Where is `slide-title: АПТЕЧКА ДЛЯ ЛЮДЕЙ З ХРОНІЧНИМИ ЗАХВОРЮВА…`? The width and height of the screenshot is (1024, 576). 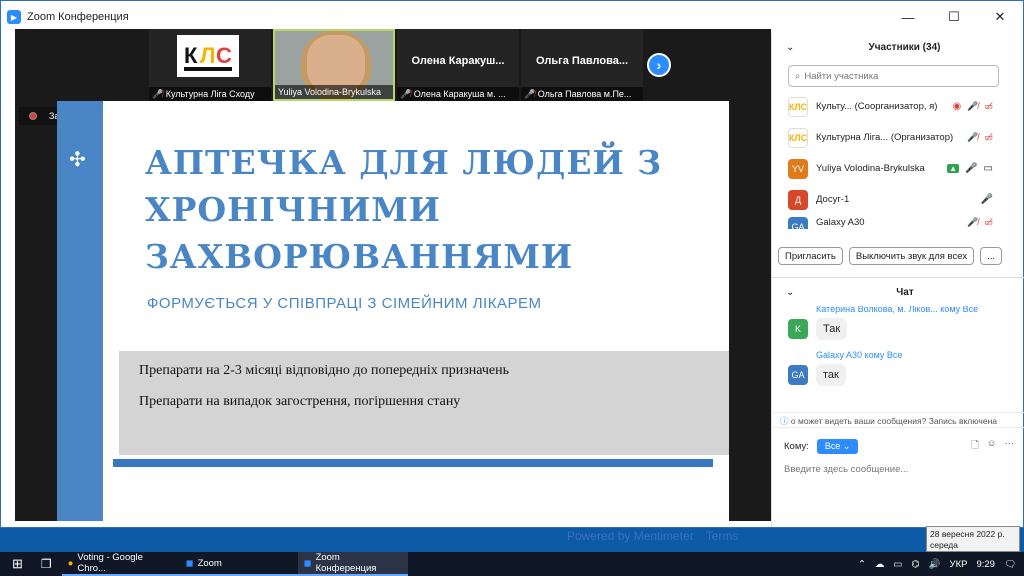 slide-title: АПТЕЧКА ДЛЯ ЛЮДЕЙ З ХРОНІЧНИМИ ЗАХВОРЮВА… is located at coordinates (403, 209).